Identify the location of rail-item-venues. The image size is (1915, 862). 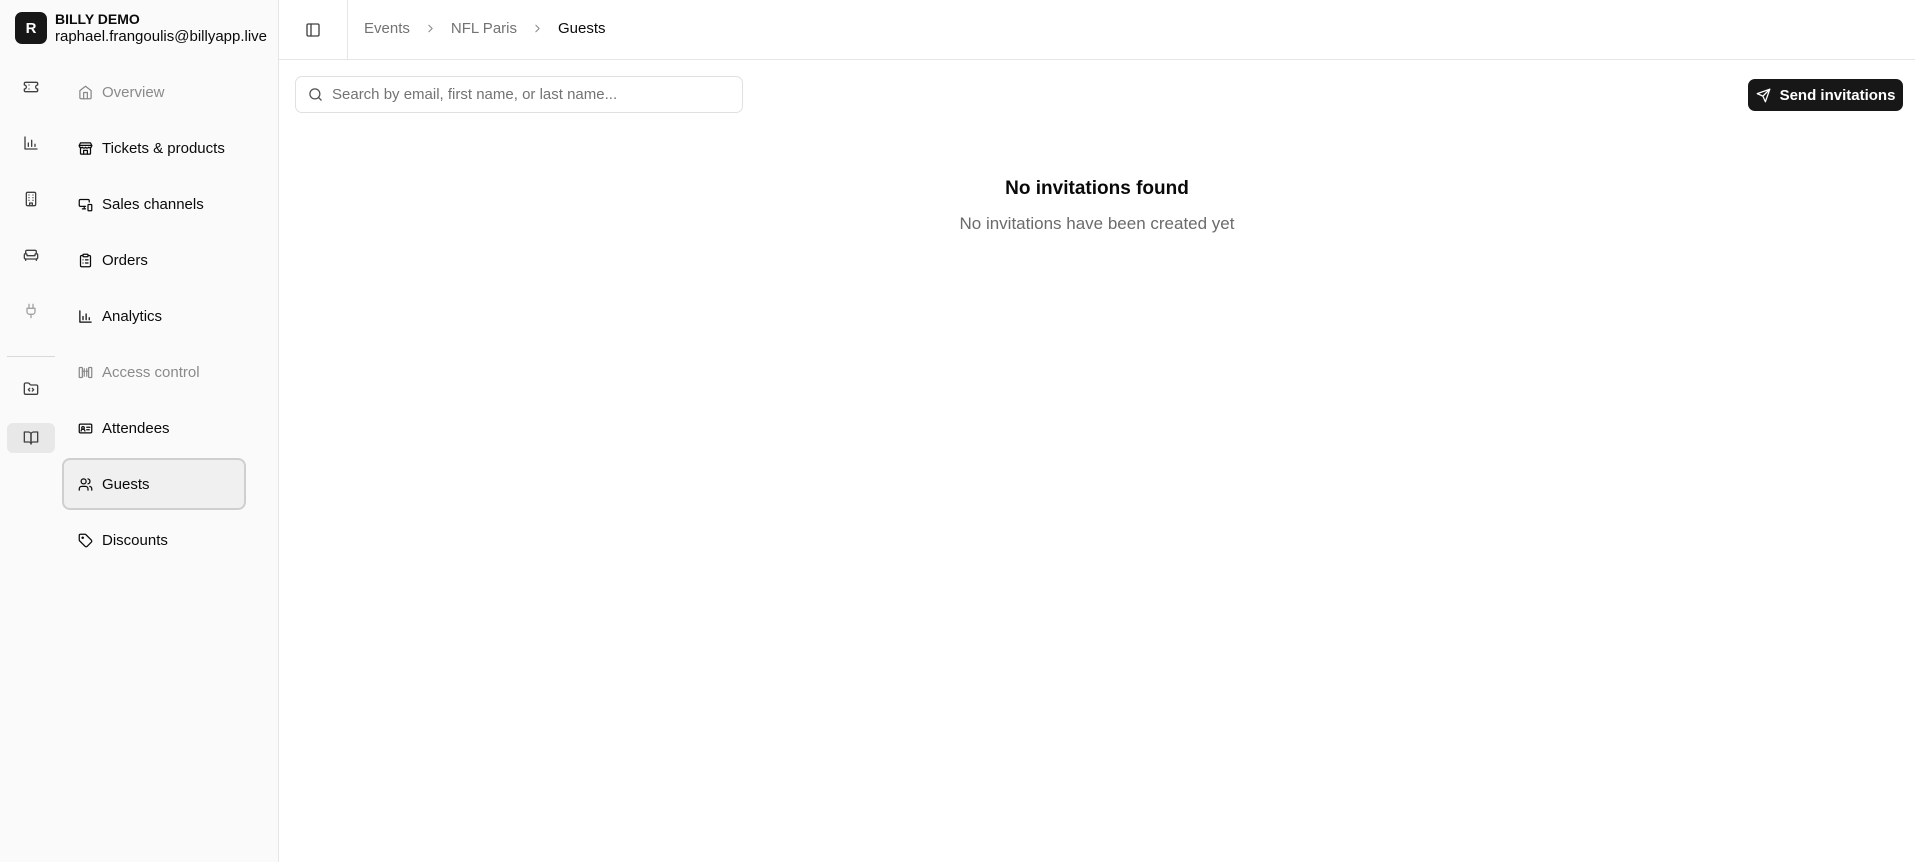
(31, 199).